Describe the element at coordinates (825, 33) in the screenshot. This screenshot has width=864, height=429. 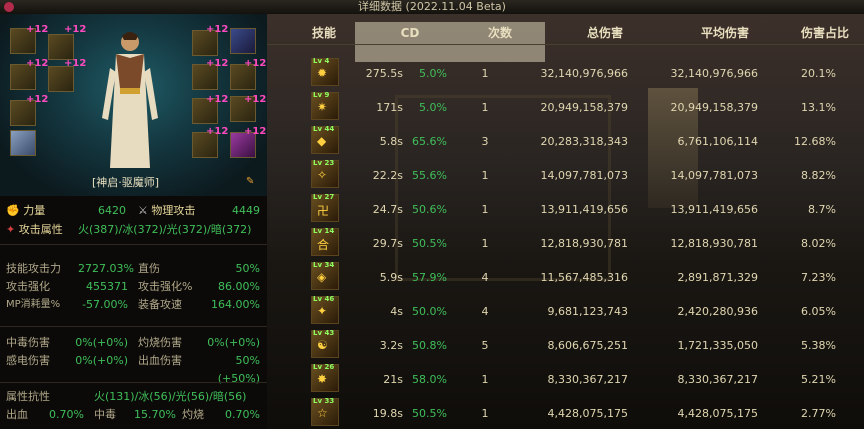
I see `col-header-share: 伤害占比` at that location.